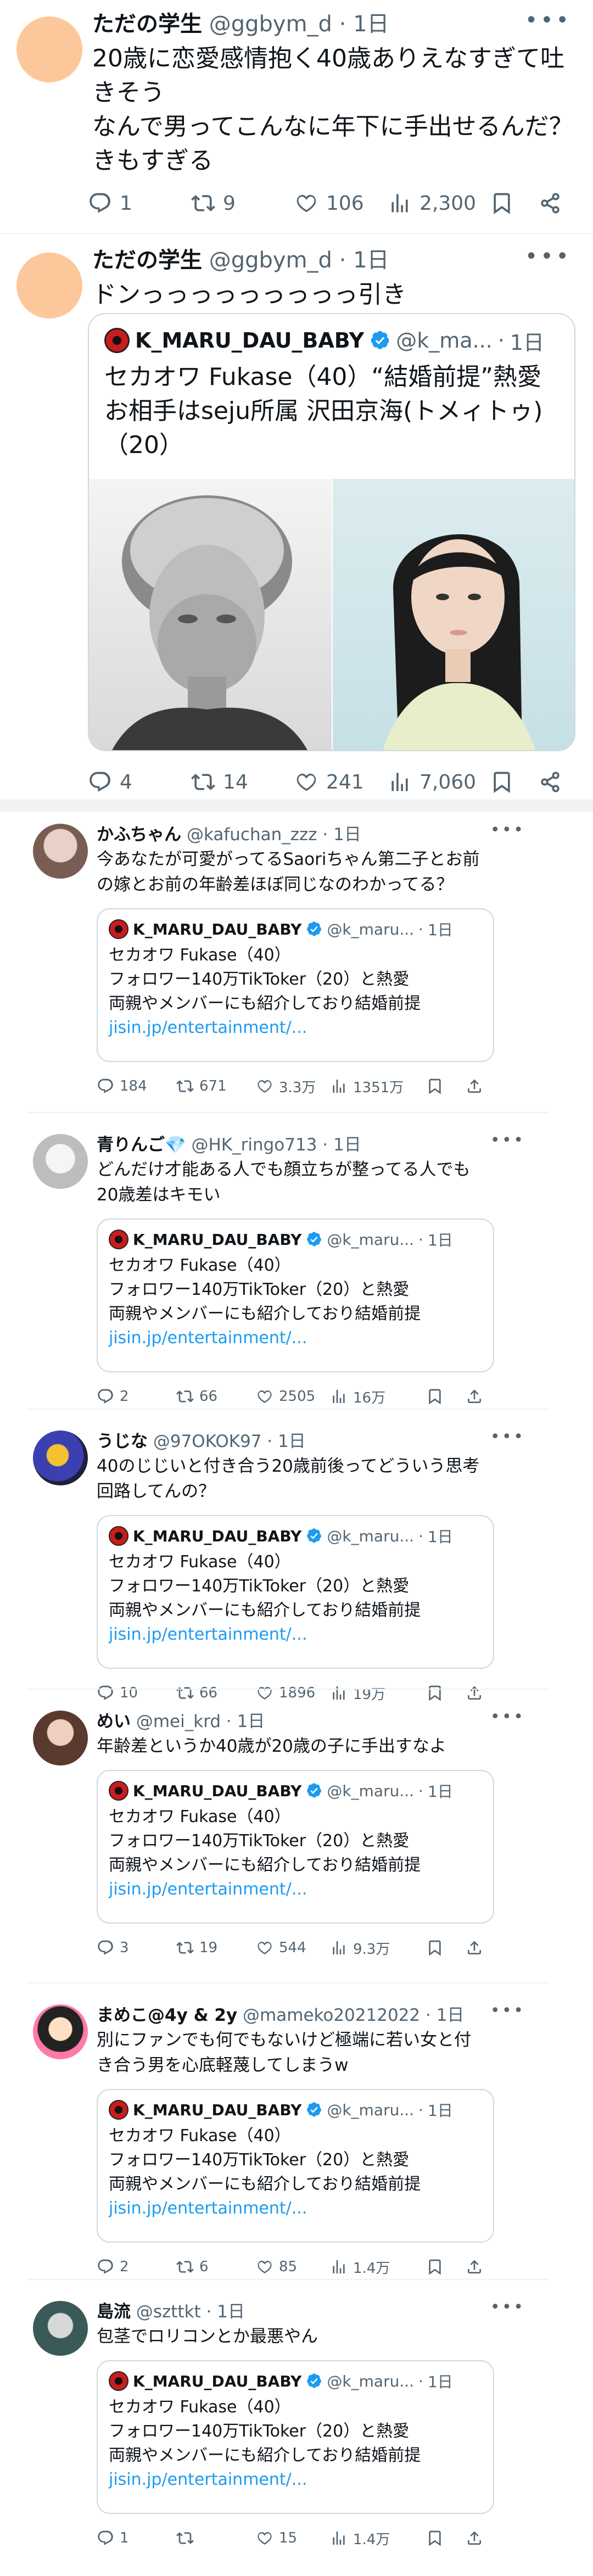 The height and width of the screenshot is (2576, 593). What do you see at coordinates (213, 204) in the screenshot?
I see `retweet-button: 9` at bounding box center [213, 204].